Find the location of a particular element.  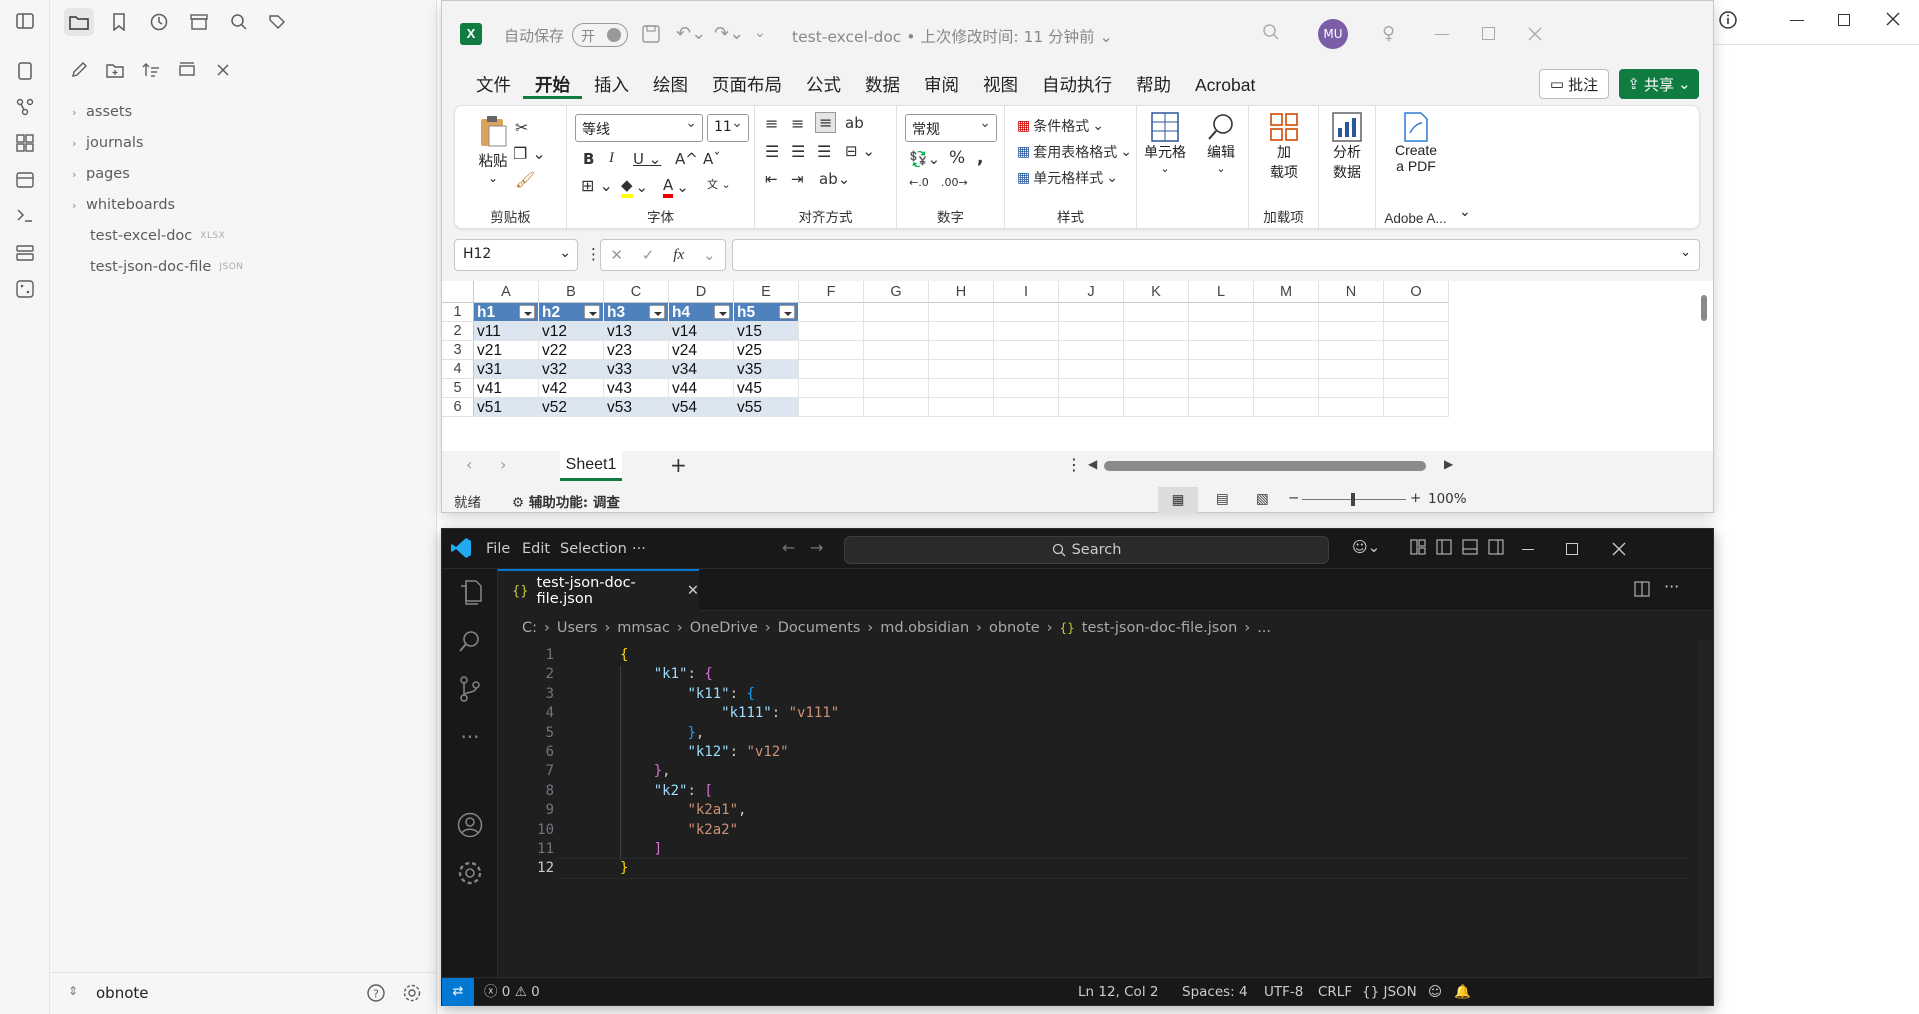

stack-icon is located at coordinates (25, 253).